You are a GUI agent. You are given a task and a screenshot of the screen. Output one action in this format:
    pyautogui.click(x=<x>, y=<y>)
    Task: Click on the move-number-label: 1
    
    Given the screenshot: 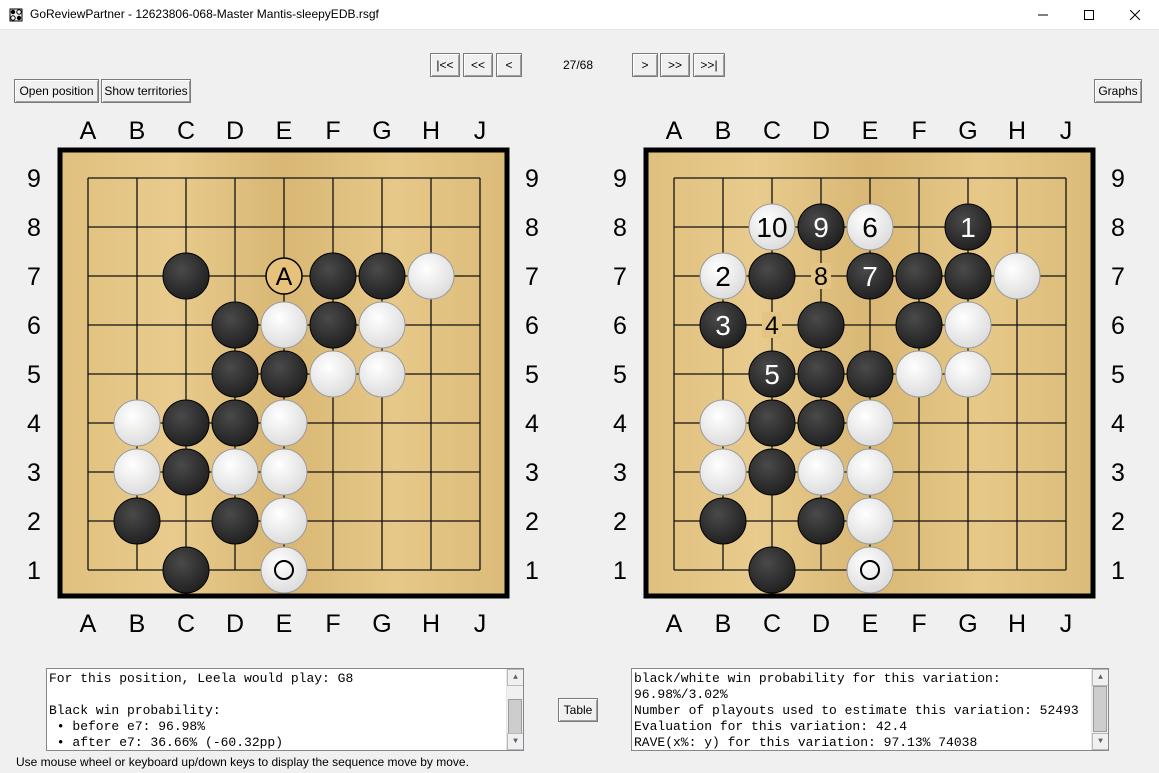 What is the action you would take?
    pyautogui.click(x=968, y=227)
    